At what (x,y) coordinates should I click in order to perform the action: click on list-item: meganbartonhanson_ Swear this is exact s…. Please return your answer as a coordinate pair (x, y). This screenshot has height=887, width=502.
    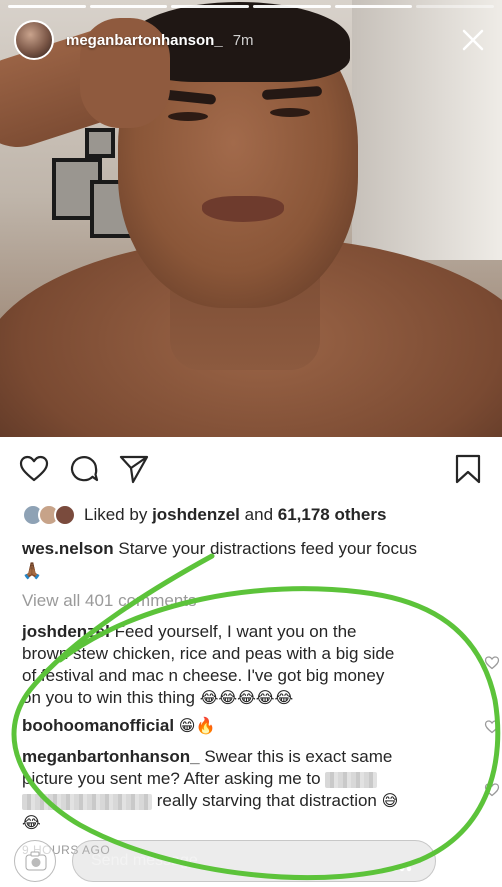
    Looking at the image, I should click on (261, 790).